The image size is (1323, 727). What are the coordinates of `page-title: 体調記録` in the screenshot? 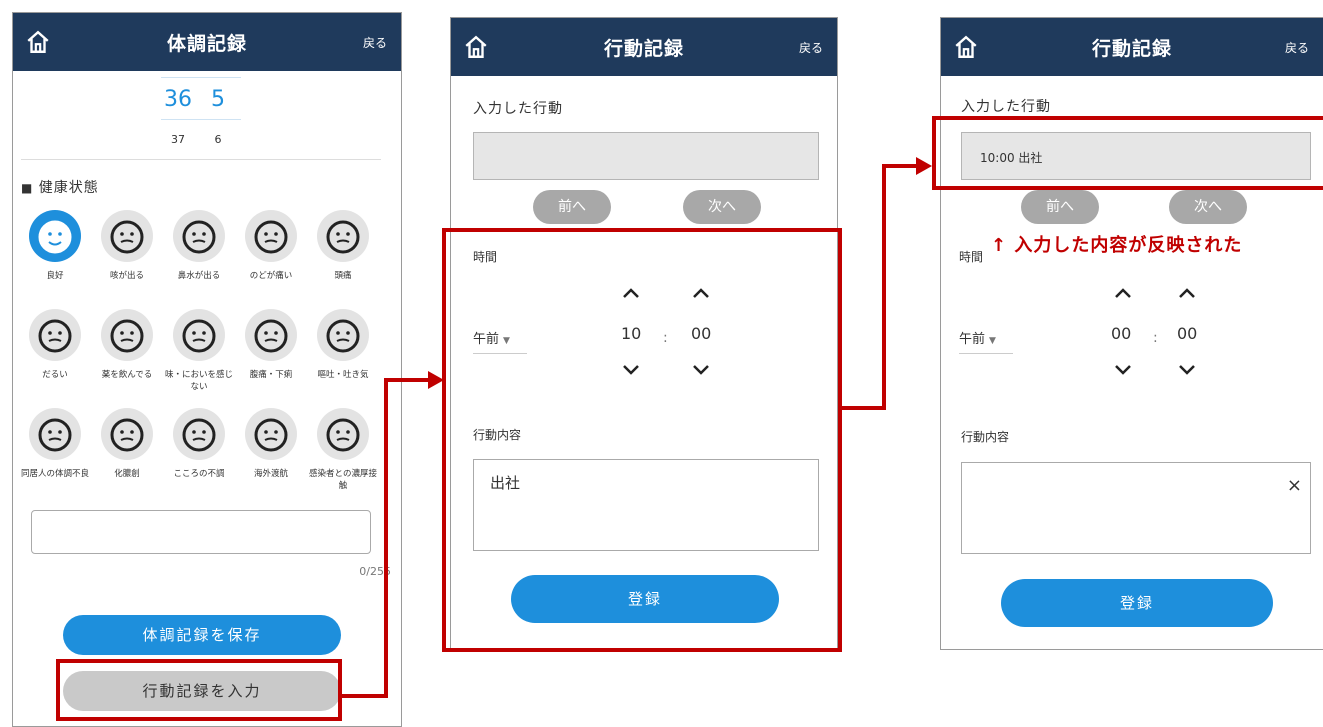 It's located at (206, 44).